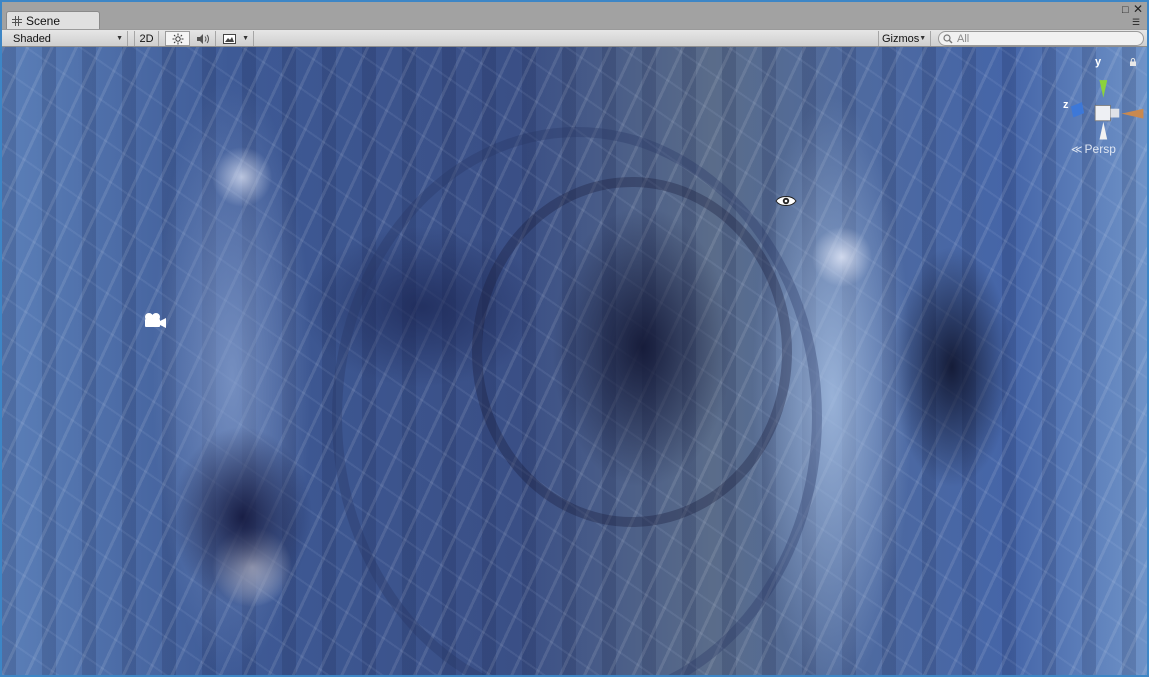 The image size is (1149, 677). What do you see at coordinates (154, 320) in the screenshot?
I see `camera-gizmo-icon` at bounding box center [154, 320].